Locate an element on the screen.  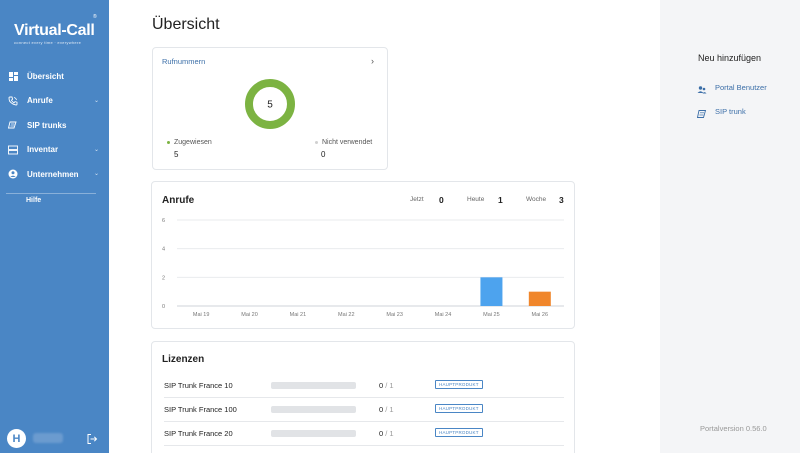
y-tick-label: 6 is located at coordinates (163, 221).